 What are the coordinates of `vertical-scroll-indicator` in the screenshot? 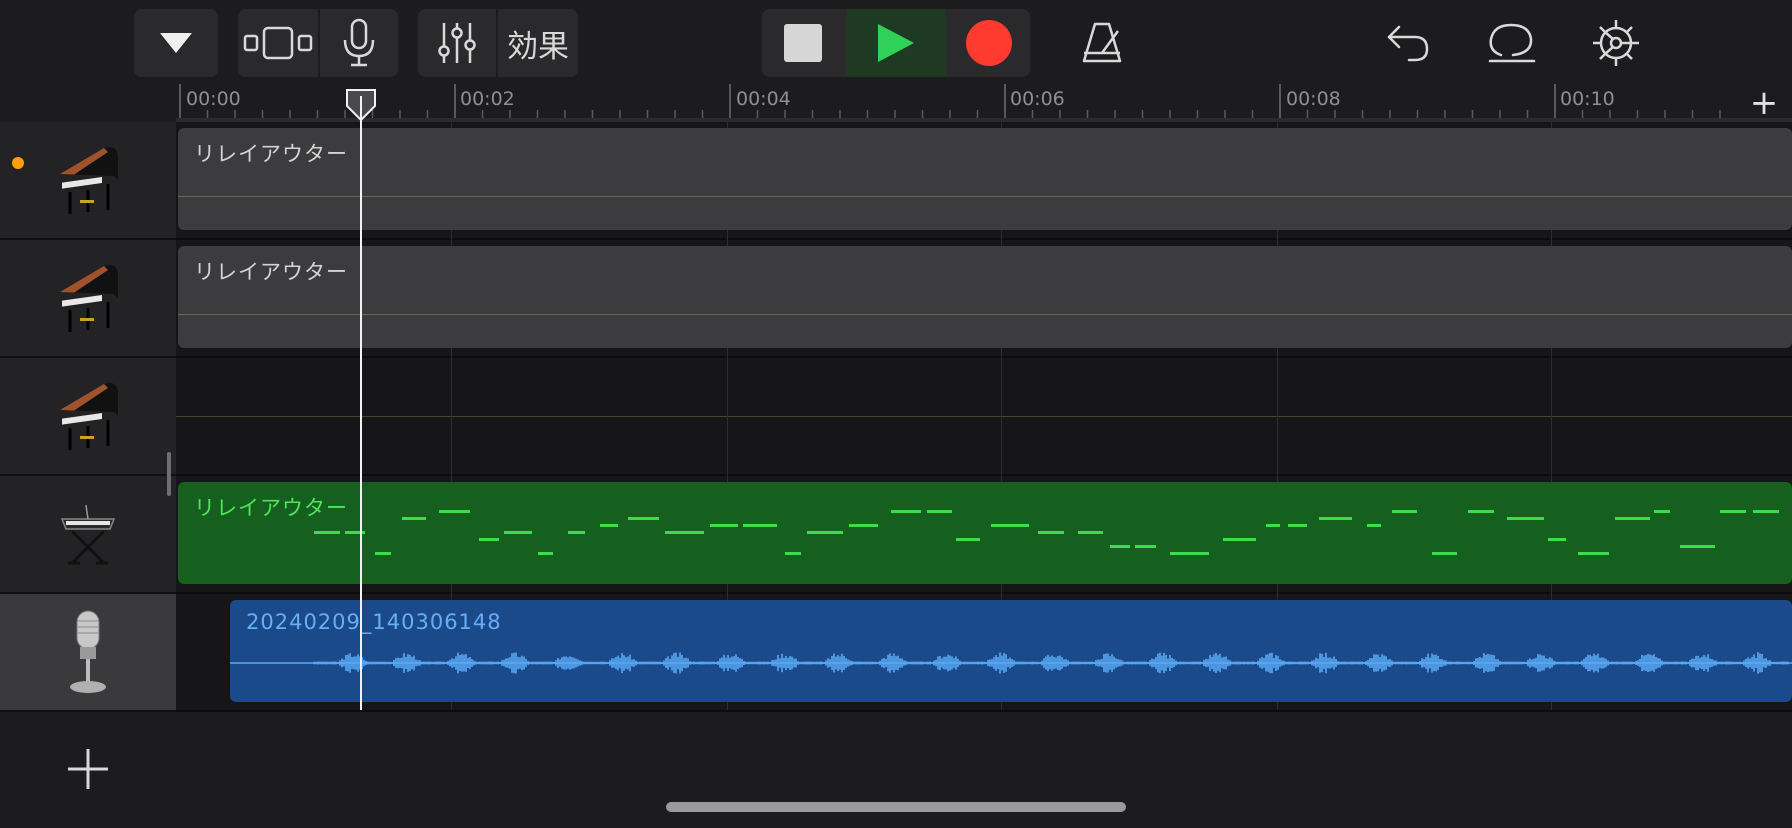 It's located at (169, 474).